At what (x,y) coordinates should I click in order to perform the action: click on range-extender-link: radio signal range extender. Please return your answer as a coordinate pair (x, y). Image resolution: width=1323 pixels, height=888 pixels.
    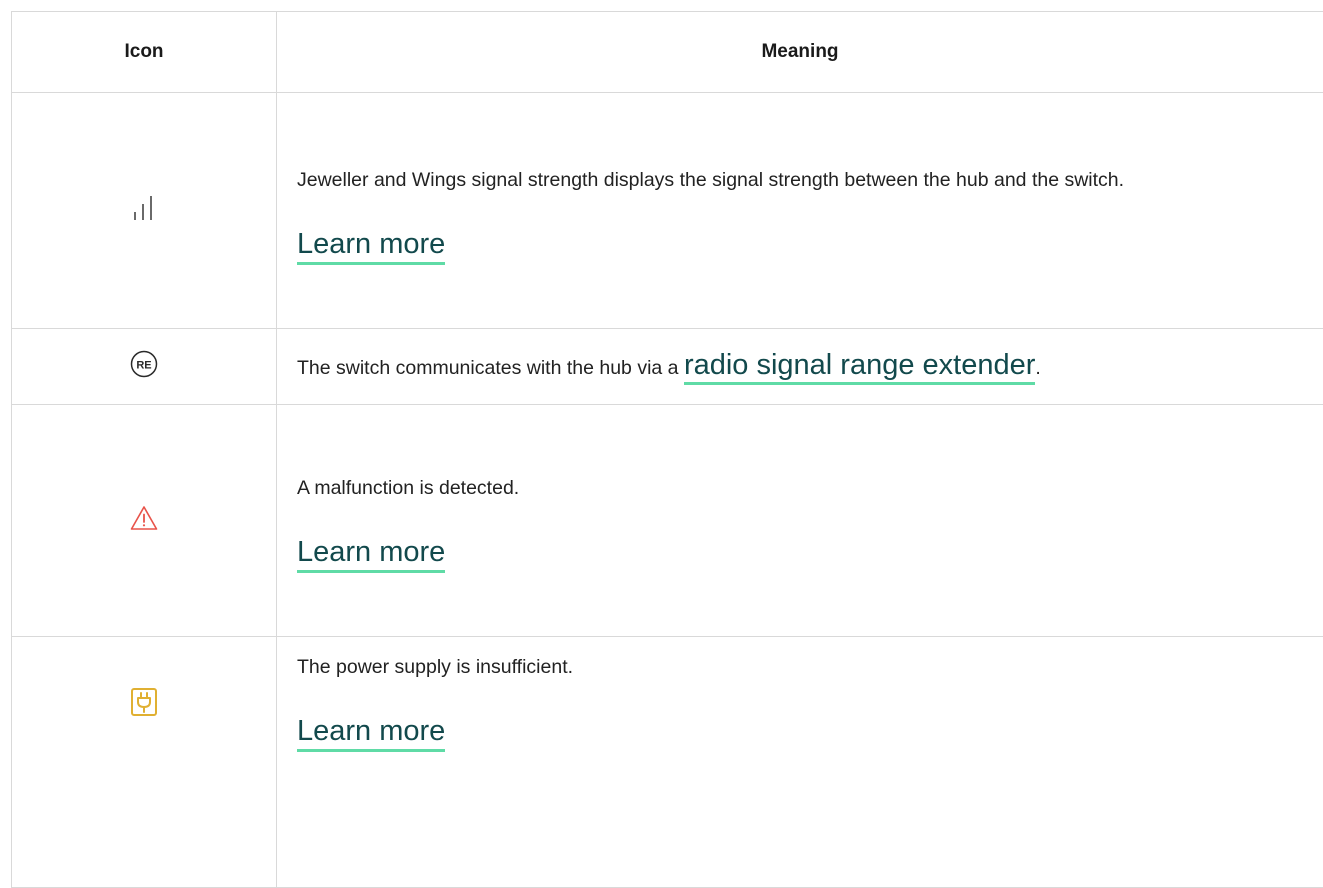
    Looking at the image, I should click on (859, 367).